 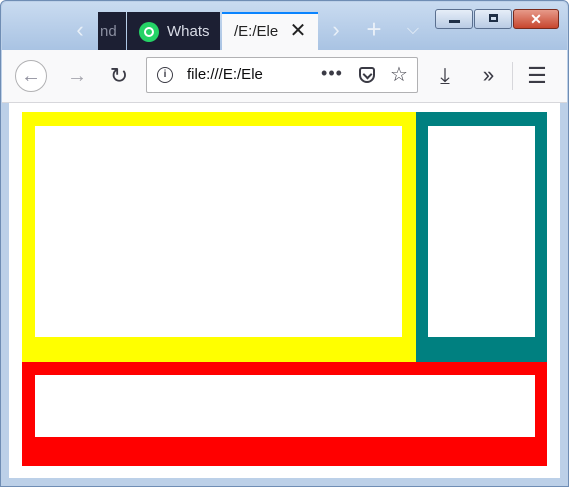 I want to click on teal-block, so click(x=481, y=237).